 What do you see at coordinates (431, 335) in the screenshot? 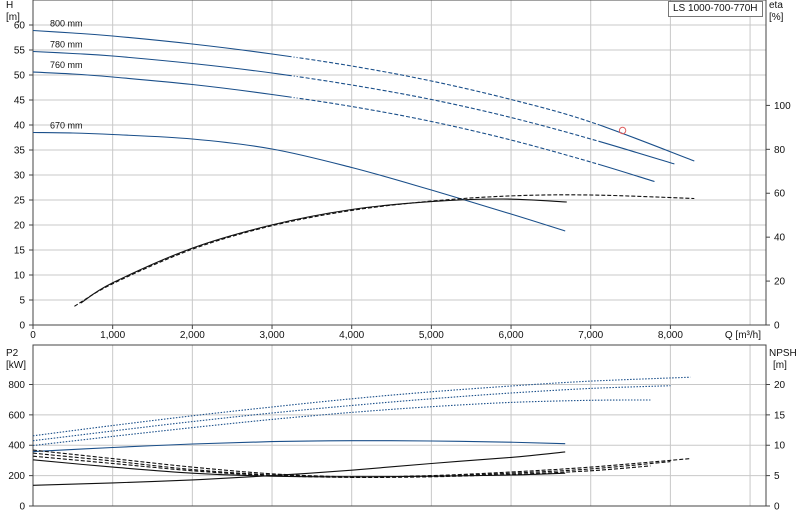
I see `x-tick-label: 5,000` at bounding box center [431, 335].